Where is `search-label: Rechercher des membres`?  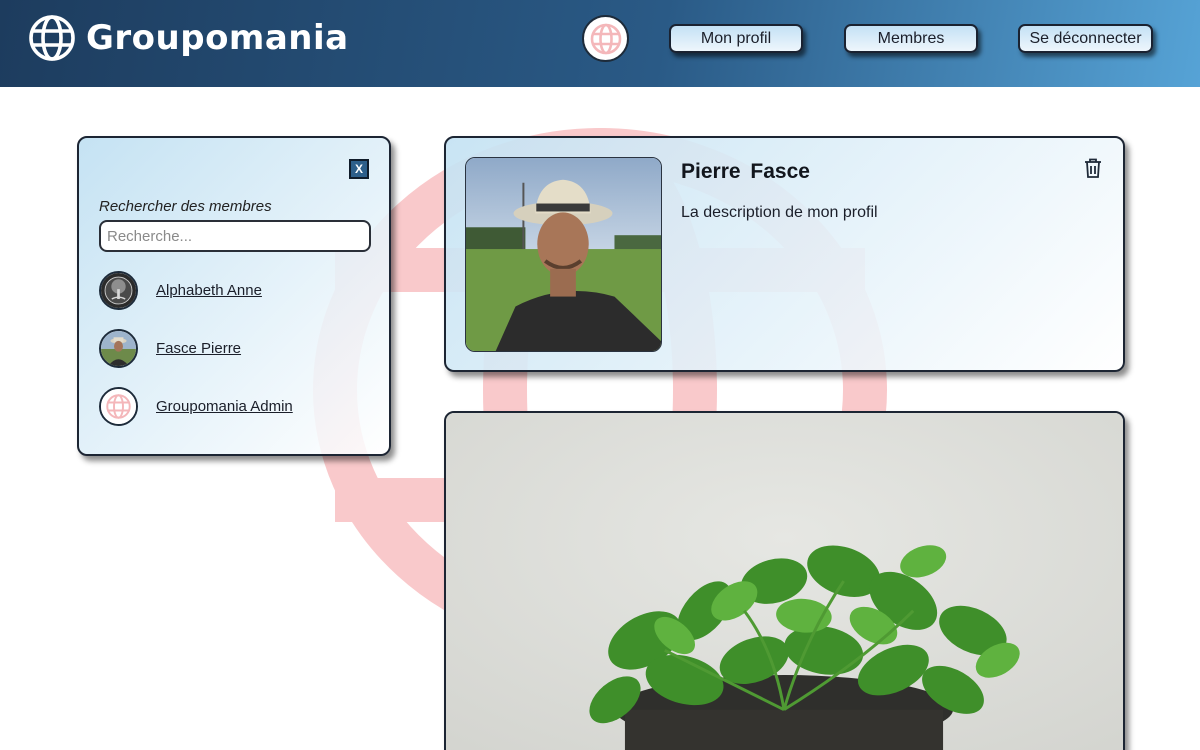
search-label: Rechercher des membres is located at coordinates (185, 206).